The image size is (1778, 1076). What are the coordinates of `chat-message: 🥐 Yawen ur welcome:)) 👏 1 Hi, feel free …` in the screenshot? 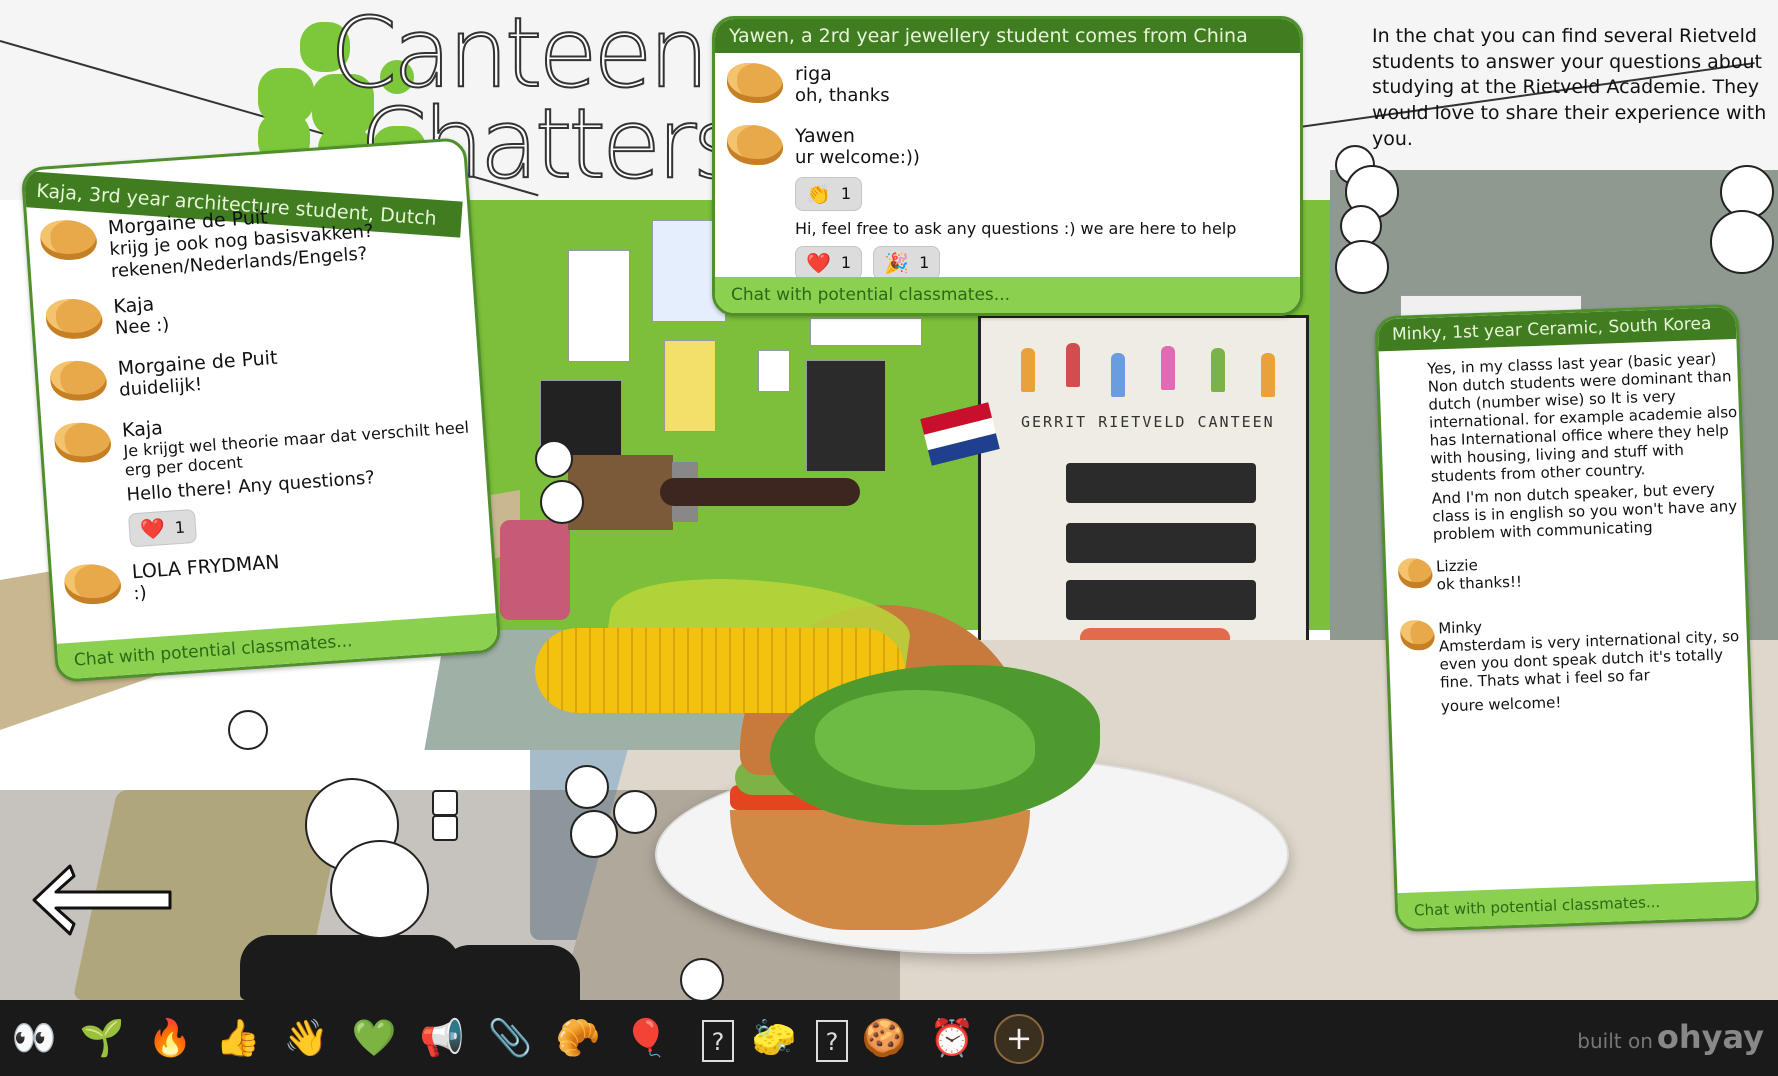 It's located at (1011, 202).